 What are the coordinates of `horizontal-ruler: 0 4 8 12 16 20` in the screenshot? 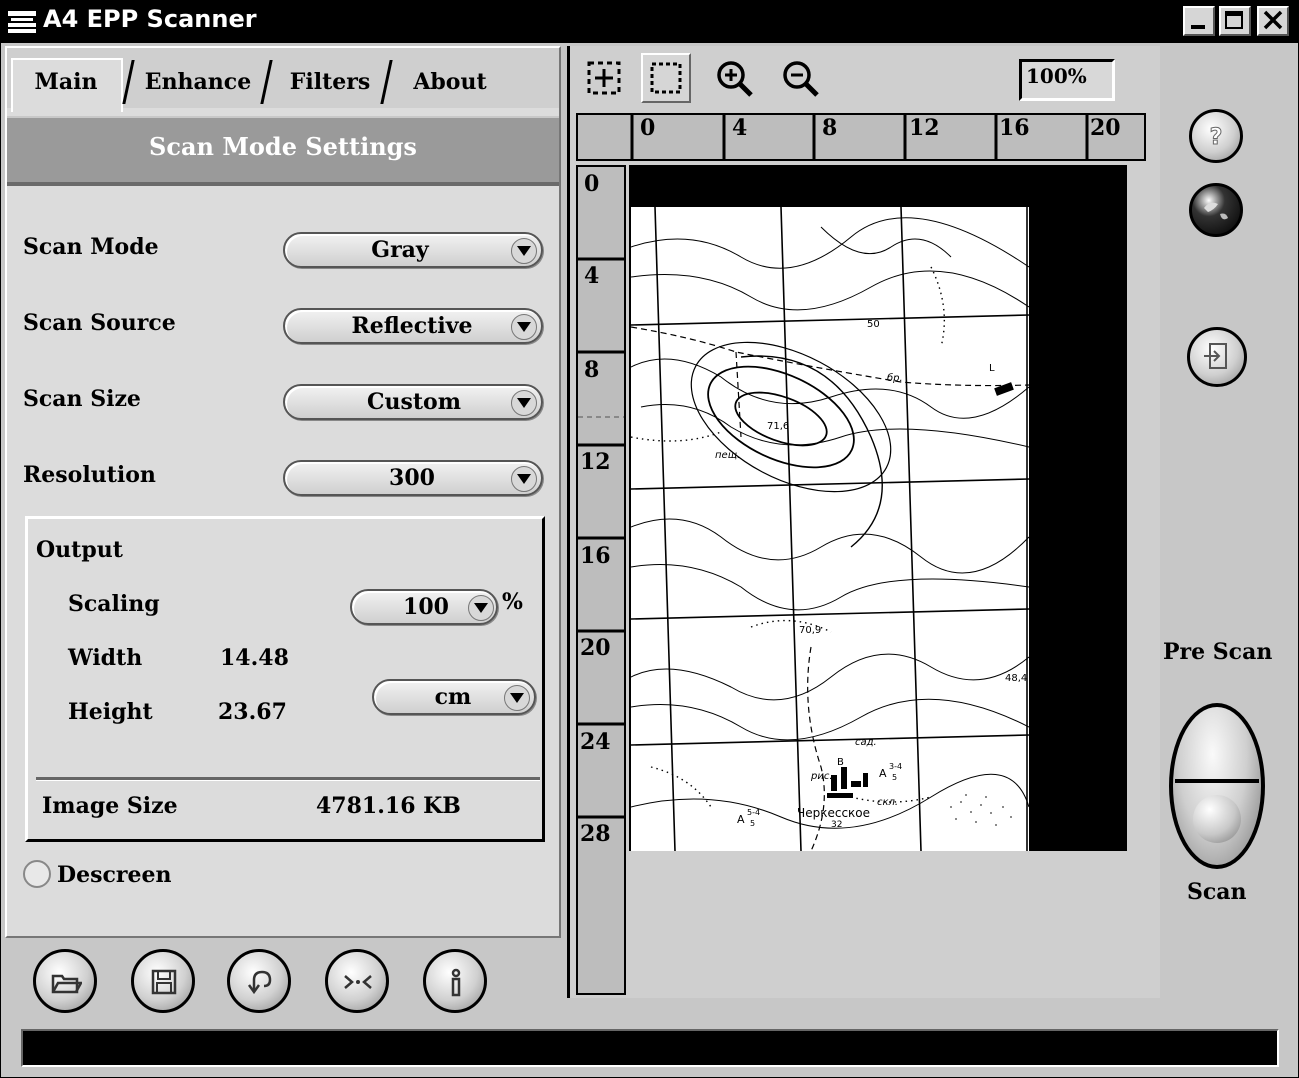 It's located at (861, 137).